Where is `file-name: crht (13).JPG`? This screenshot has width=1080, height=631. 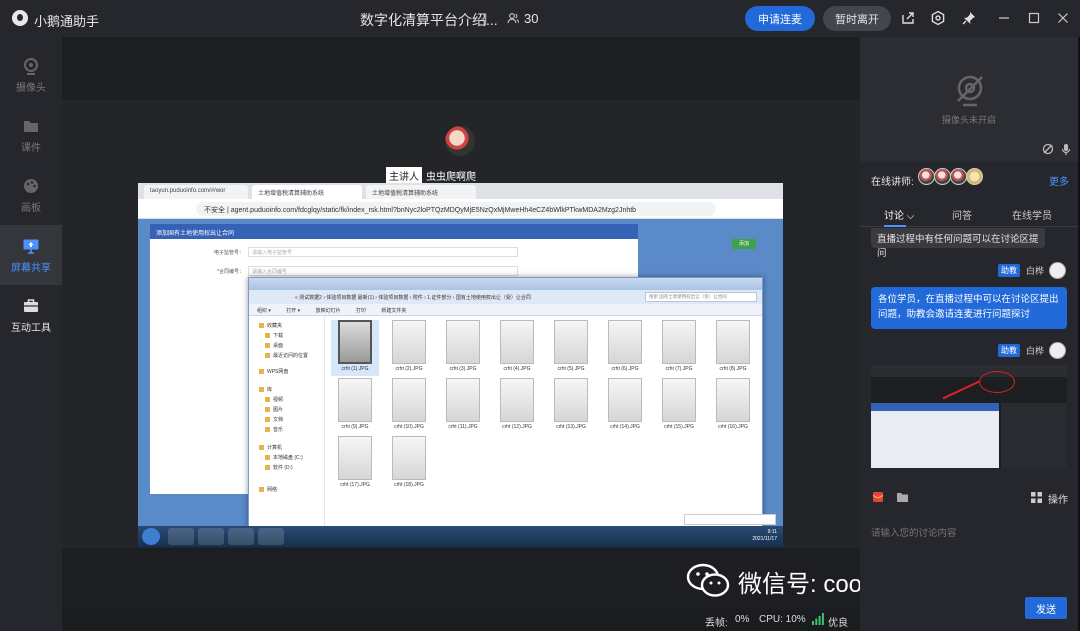
file-name: crht (13).JPG is located at coordinates (571, 427).